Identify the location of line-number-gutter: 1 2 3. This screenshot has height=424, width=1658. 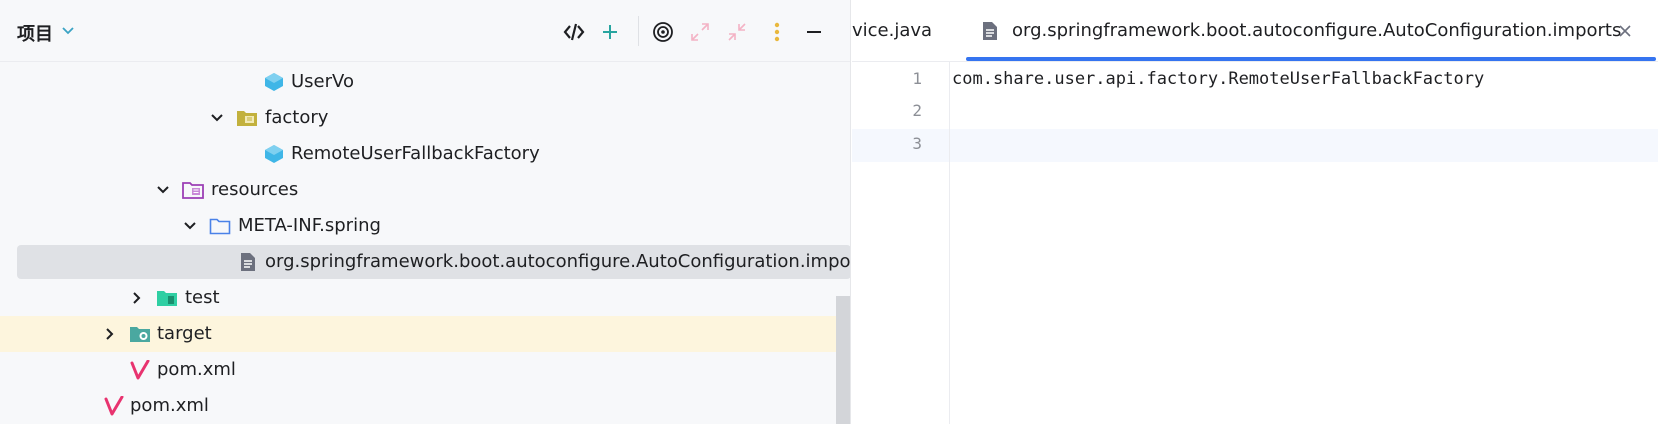
(901, 243).